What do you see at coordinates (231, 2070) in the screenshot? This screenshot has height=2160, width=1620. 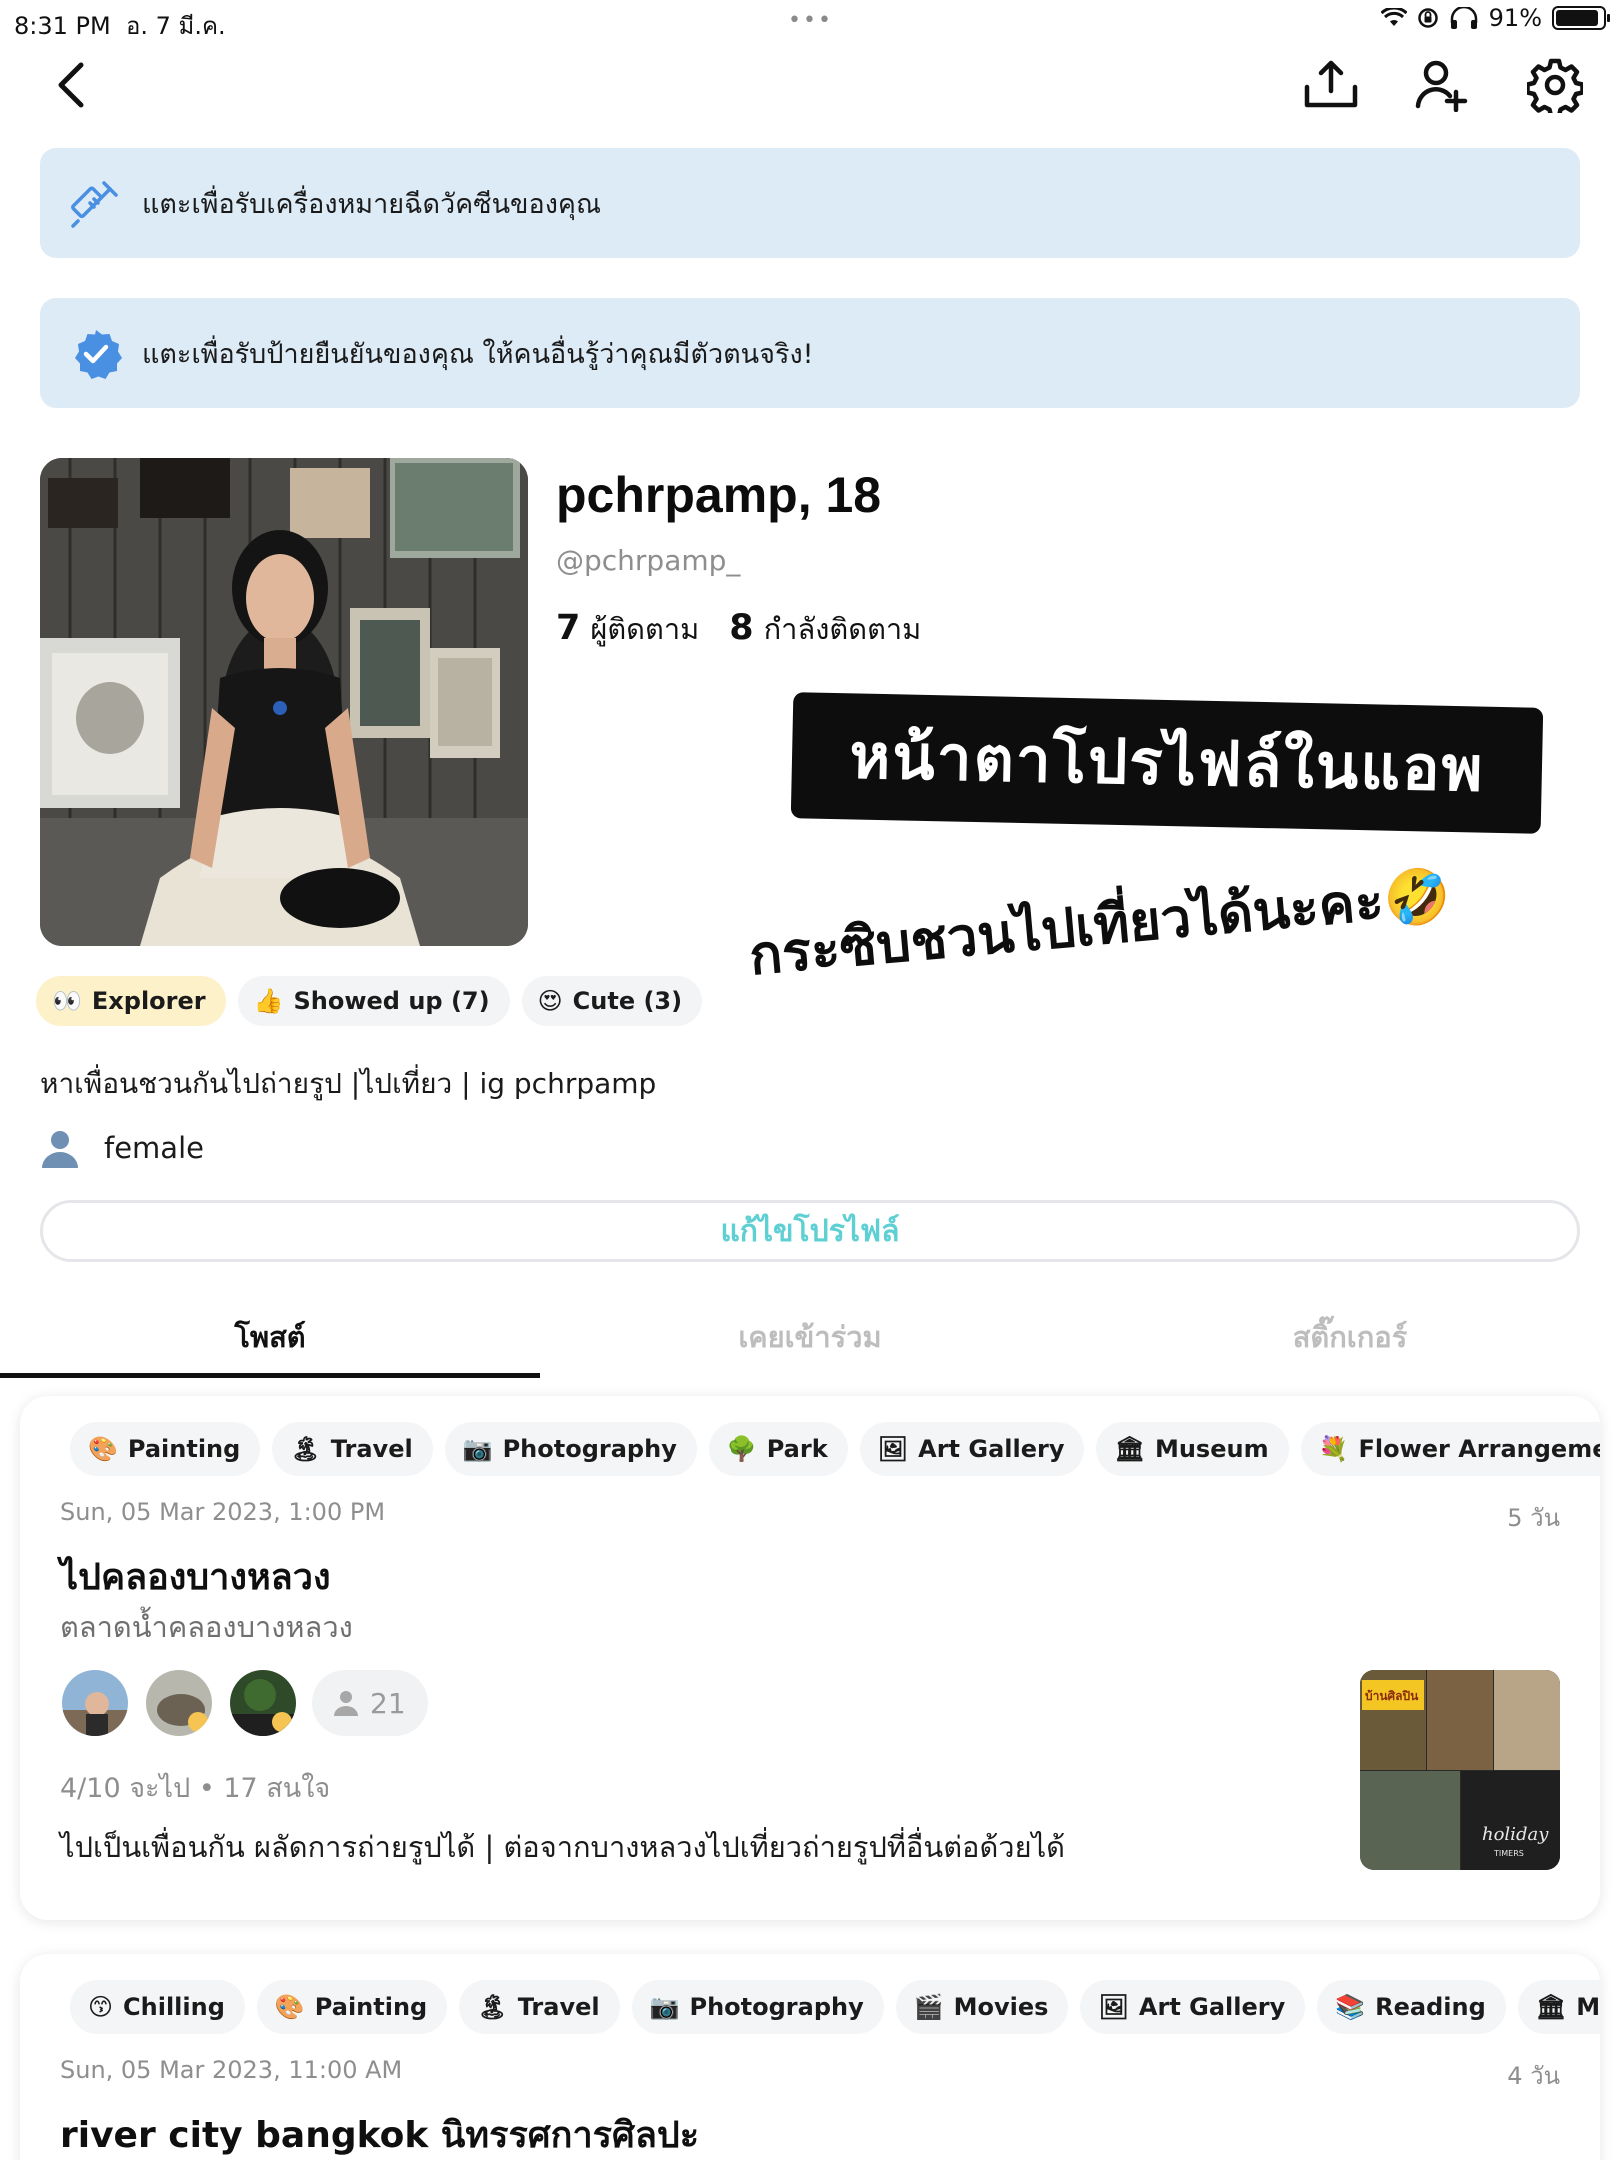 I see `post-date: Sun, 05 Mar 2023, 11:00 AM` at bounding box center [231, 2070].